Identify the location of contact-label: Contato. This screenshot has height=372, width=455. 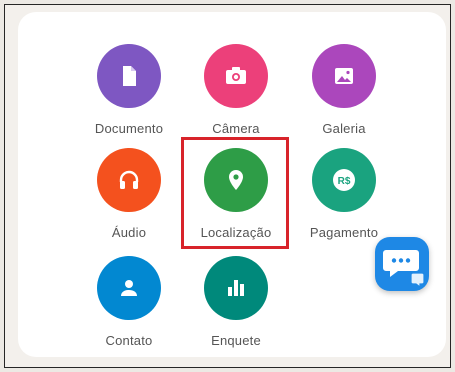
(129, 340).